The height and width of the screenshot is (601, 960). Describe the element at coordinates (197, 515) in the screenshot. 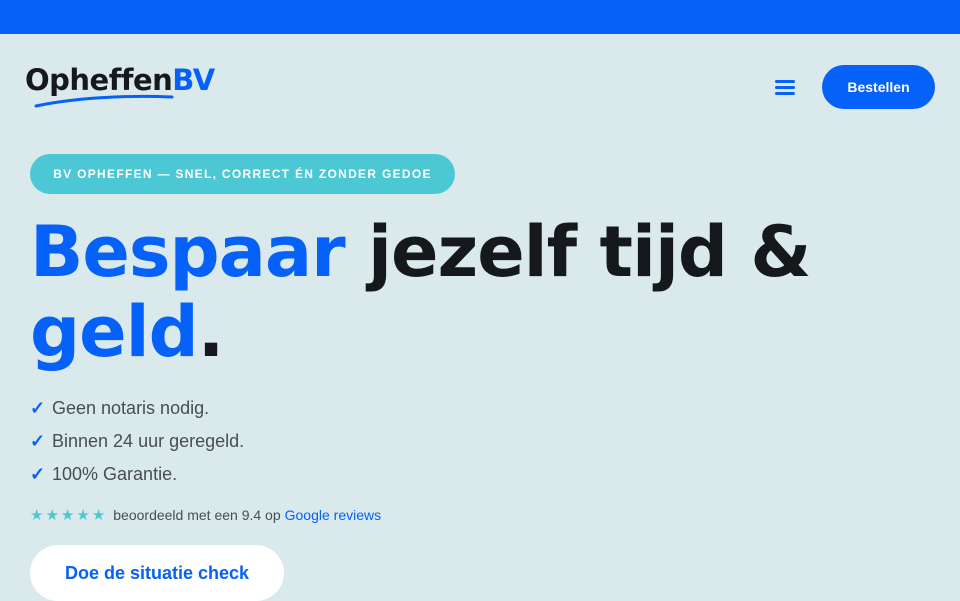

I see `rating-text: beoordeeld met een 9.4 op` at that location.